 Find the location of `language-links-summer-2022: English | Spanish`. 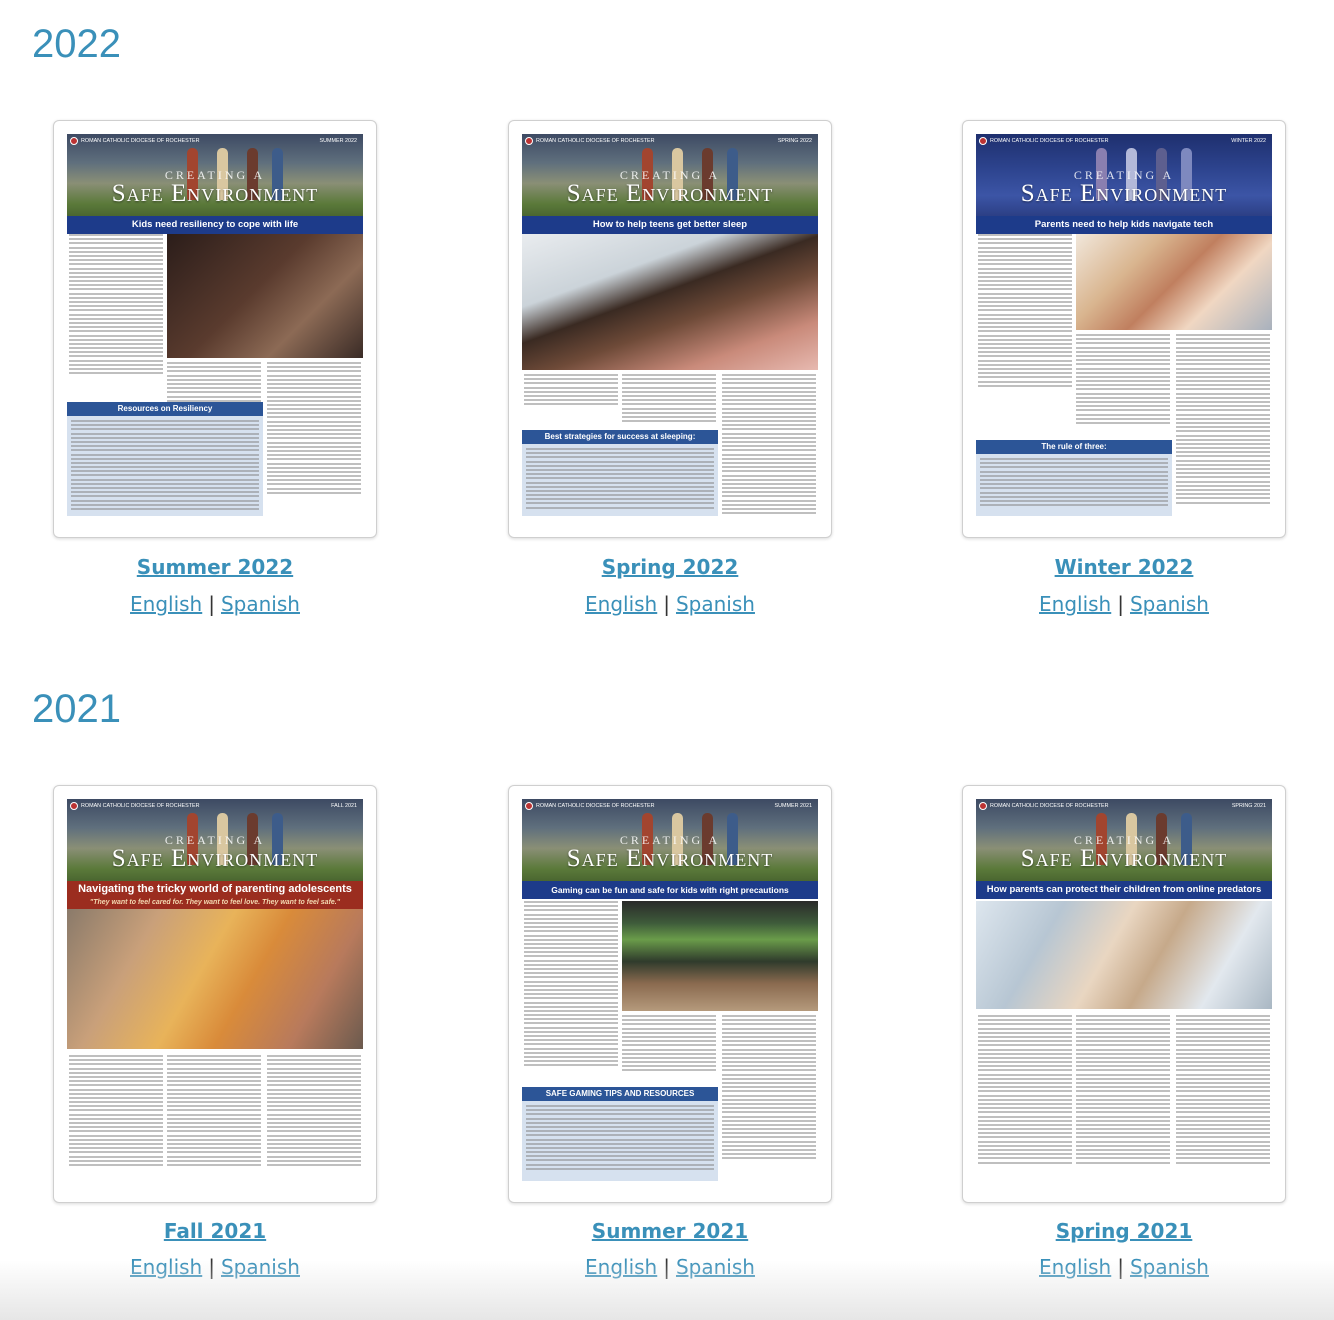

language-links-summer-2022: English | Spanish is located at coordinates (215, 604).